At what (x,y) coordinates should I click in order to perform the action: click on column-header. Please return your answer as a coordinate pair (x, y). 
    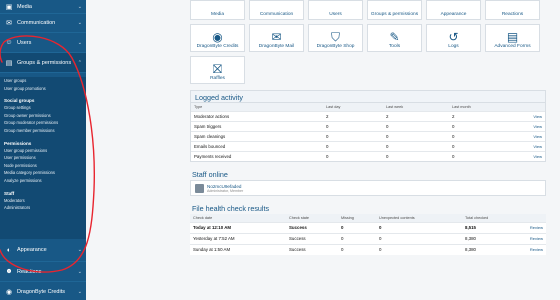
    Looking at the image, I should click on (536, 107).